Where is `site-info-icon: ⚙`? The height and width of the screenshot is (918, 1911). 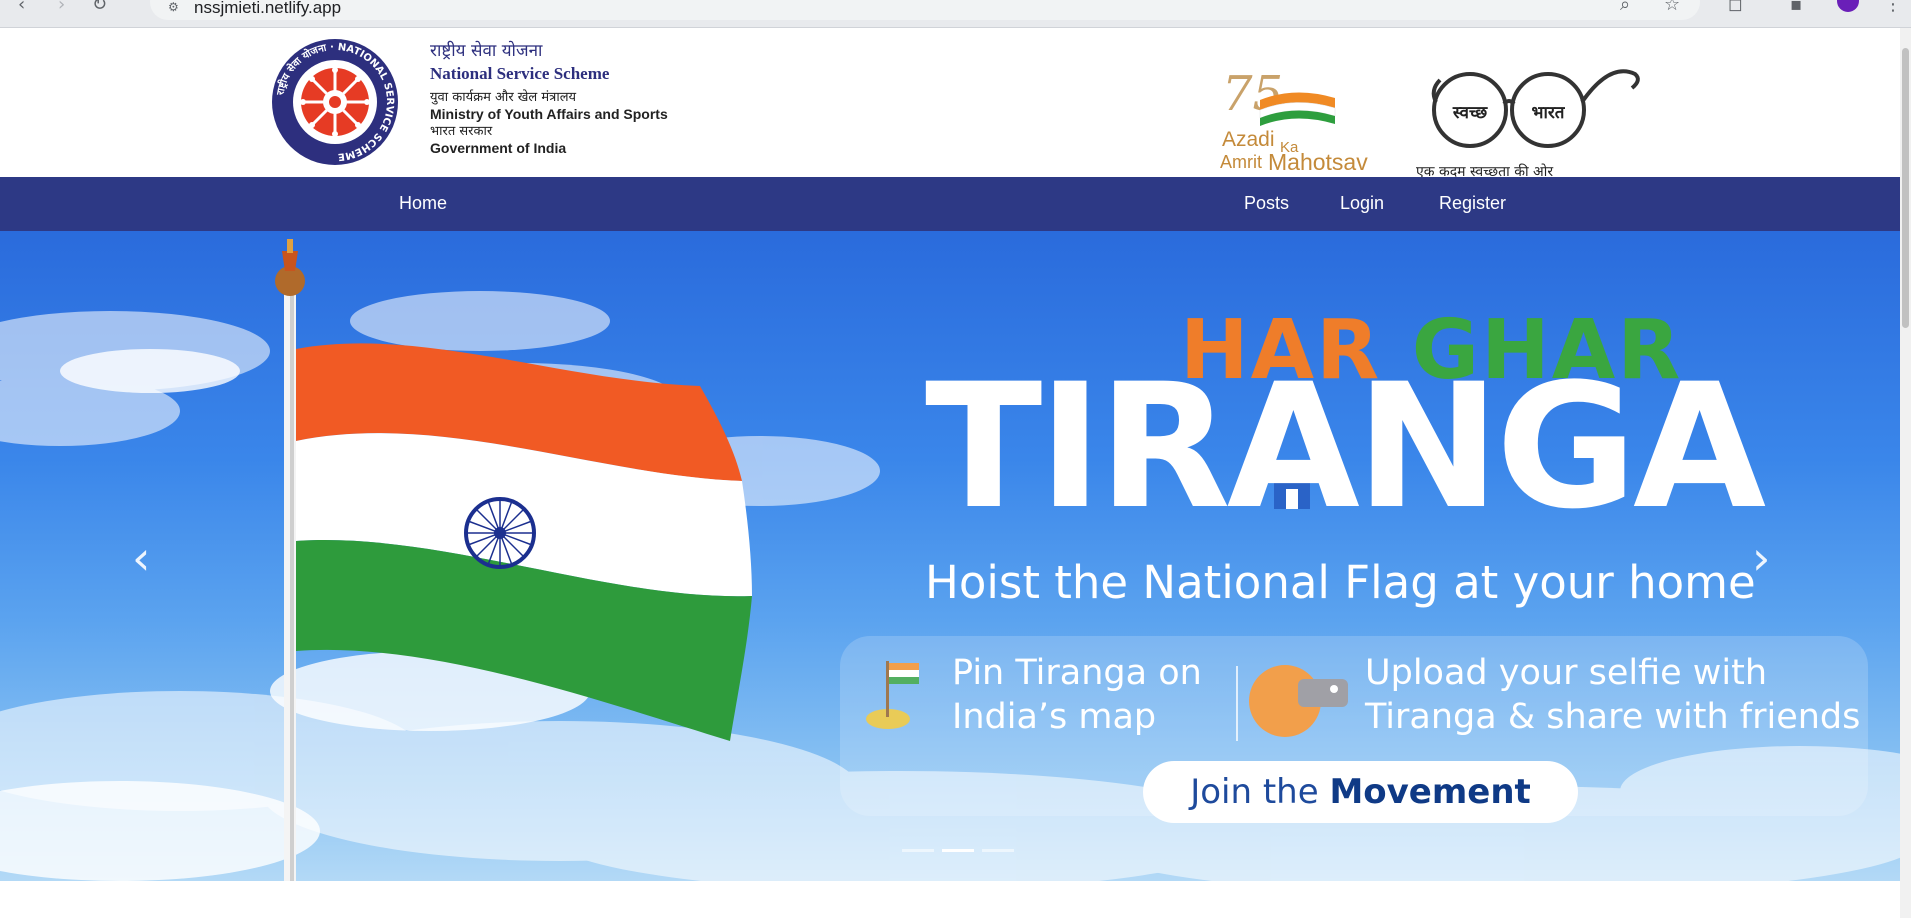
site-info-icon: ⚙ is located at coordinates (173, 7).